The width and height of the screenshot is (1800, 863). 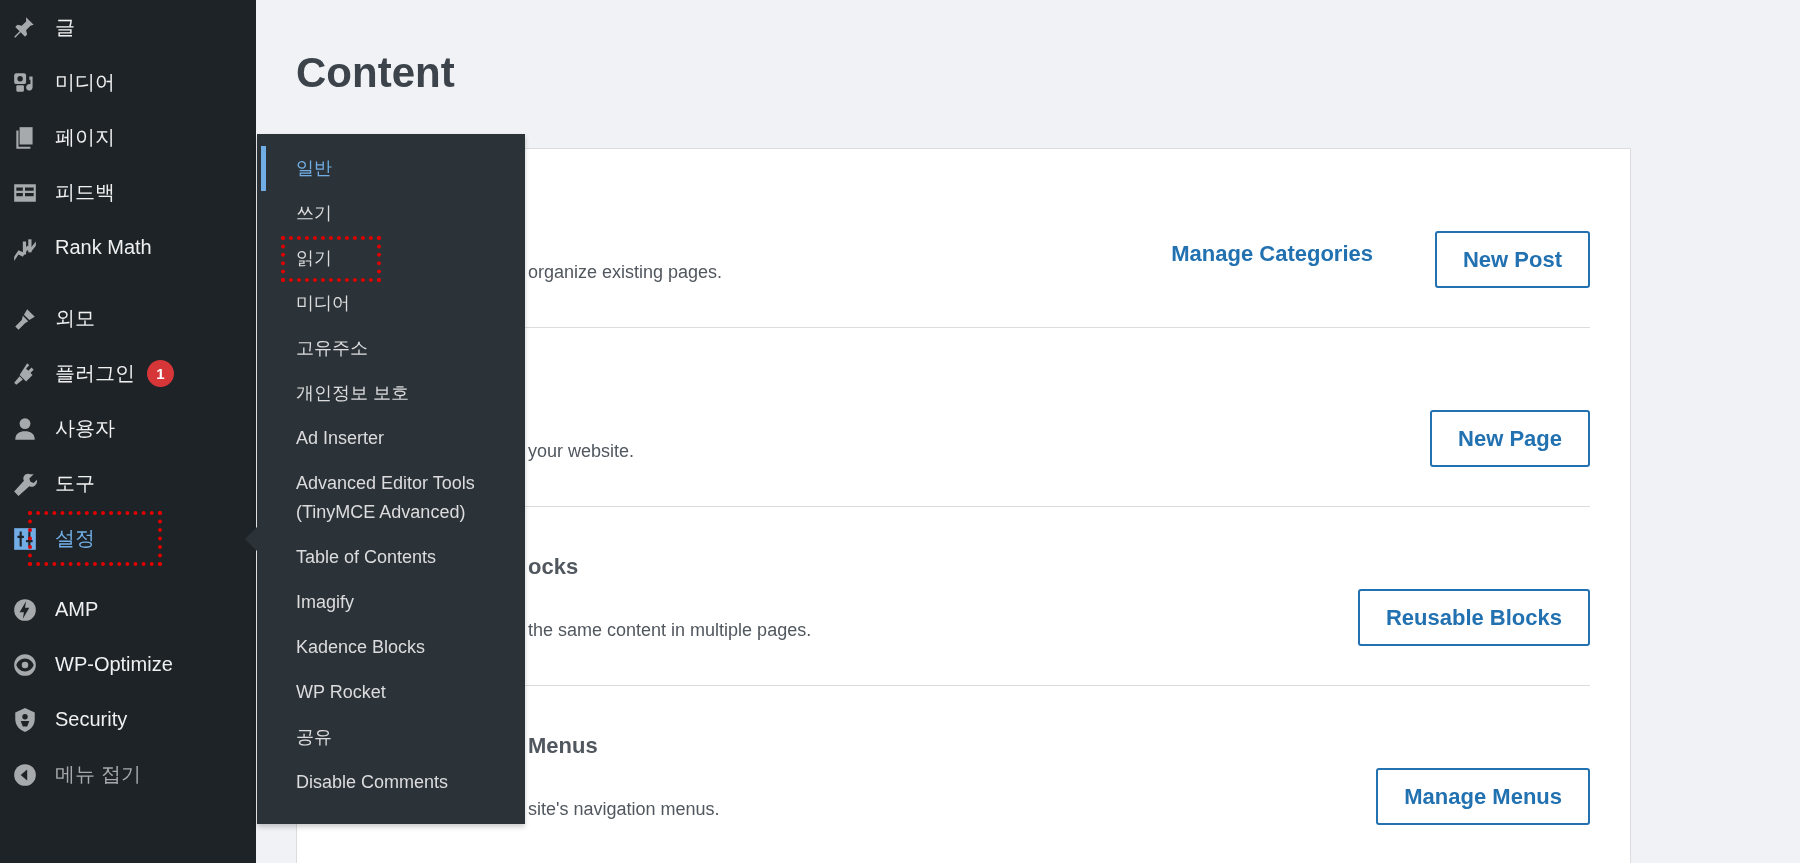 What do you see at coordinates (1483, 796) in the screenshot?
I see `action-button: Manage Menus` at bounding box center [1483, 796].